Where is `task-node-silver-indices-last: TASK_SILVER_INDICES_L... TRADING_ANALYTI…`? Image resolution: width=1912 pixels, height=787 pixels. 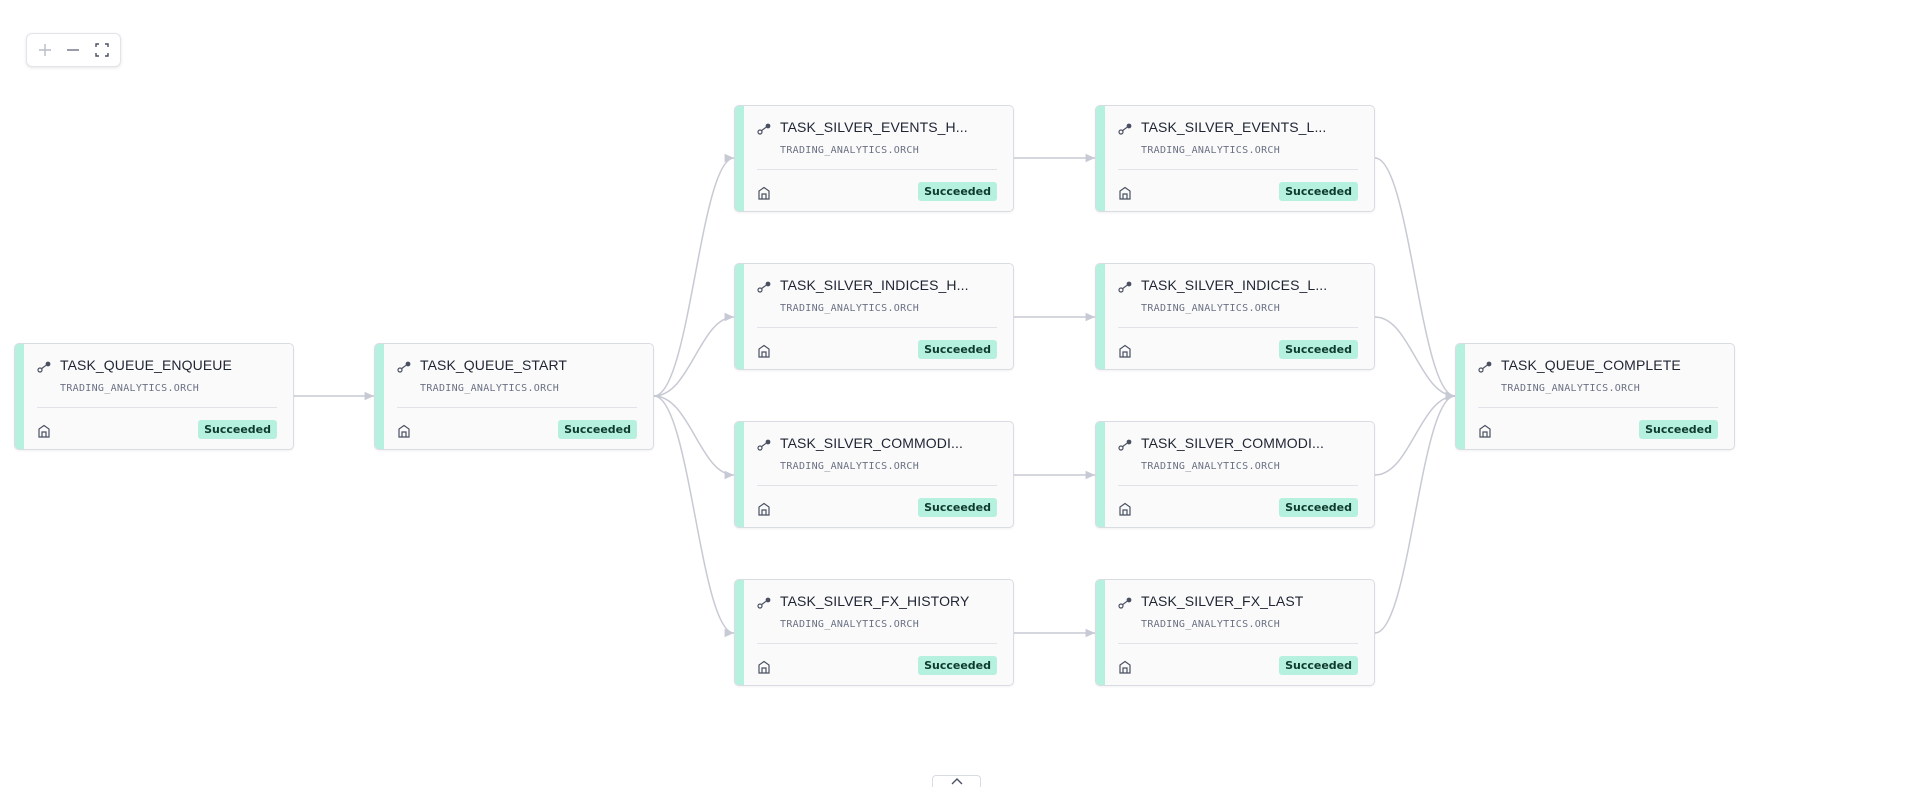
task-node-silver-indices-last: TASK_SILVER_INDICES_L... TRADING_ANALYTI… is located at coordinates (1235, 316).